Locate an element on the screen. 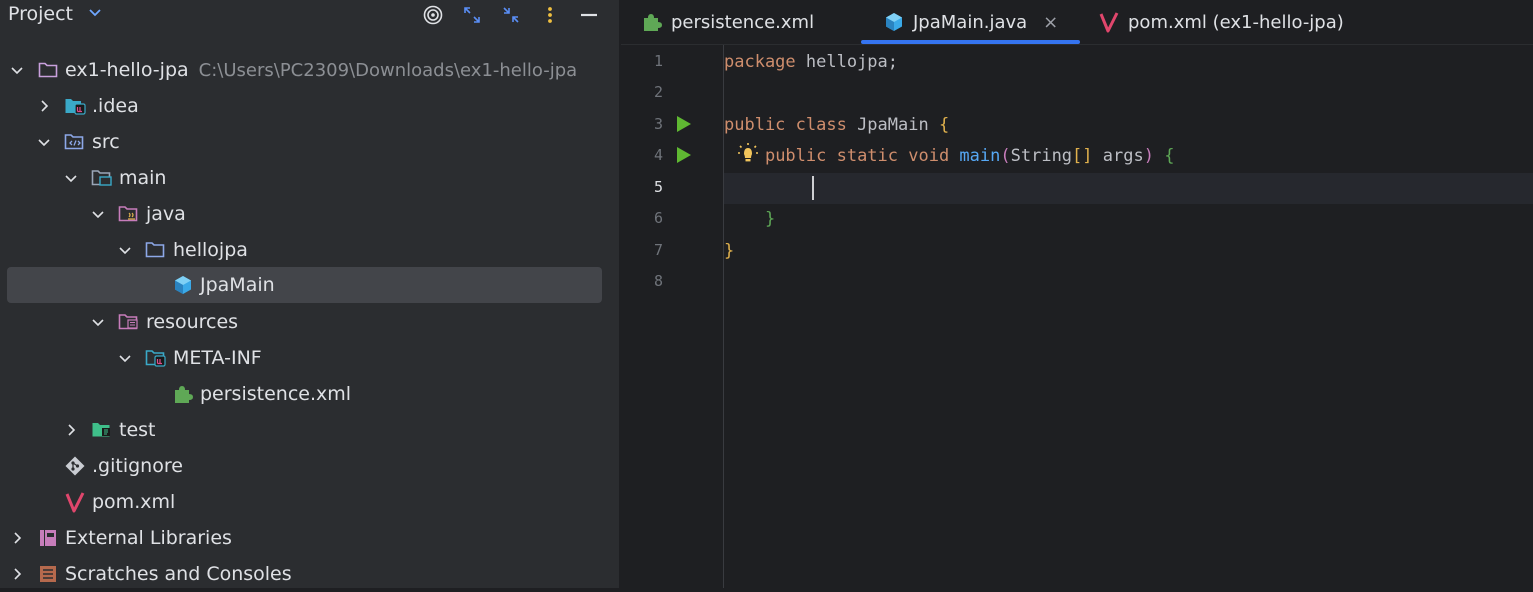 The image size is (1533, 592). code-token: hellojpa; is located at coordinates (847, 62).